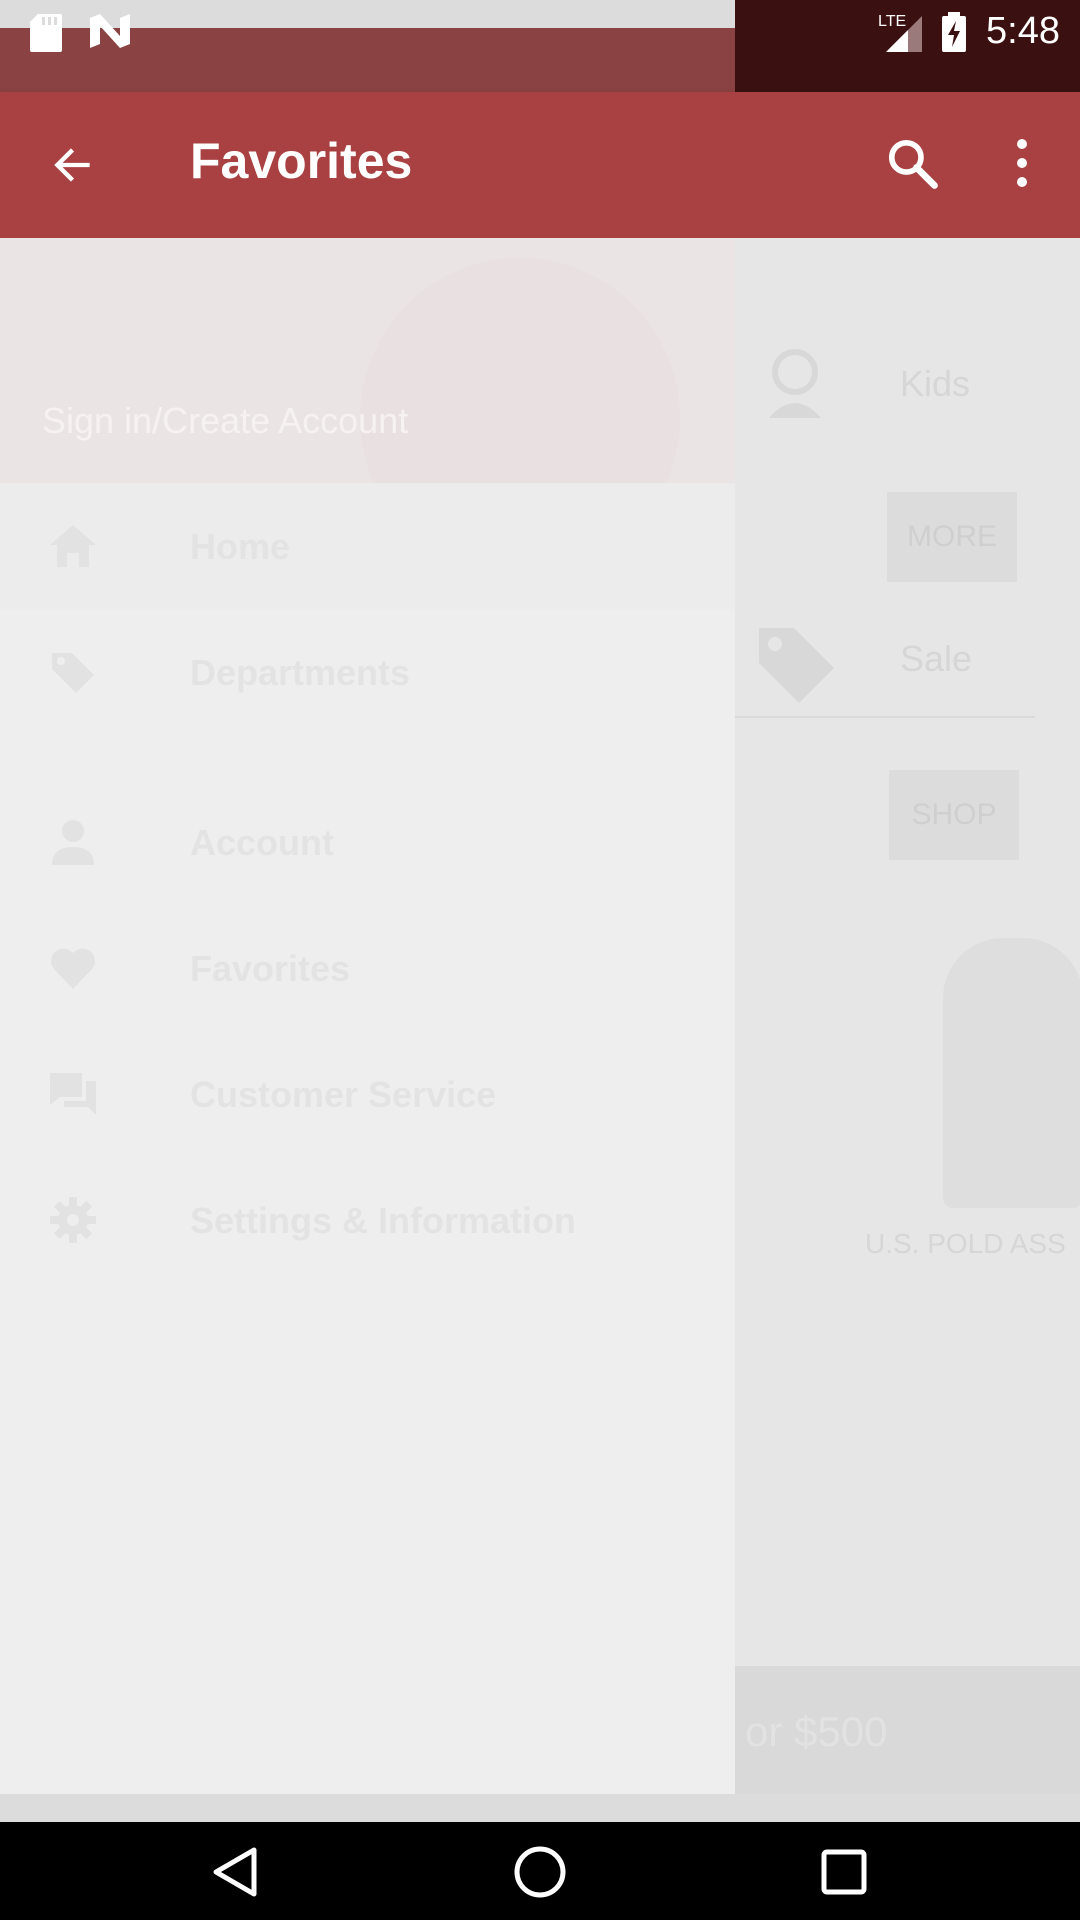 Image resolution: width=1080 pixels, height=1920 pixels. What do you see at coordinates (936, 658) in the screenshot?
I see `bg-sale-label: Sale` at bounding box center [936, 658].